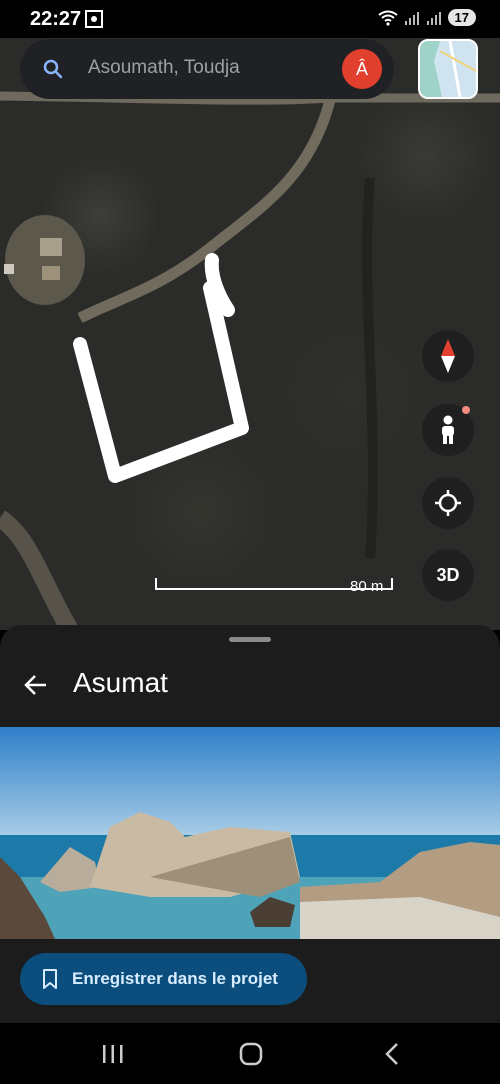 The height and width of the screenshot is (1084, 500). I want to click on back-icon, so click(393, 1054).